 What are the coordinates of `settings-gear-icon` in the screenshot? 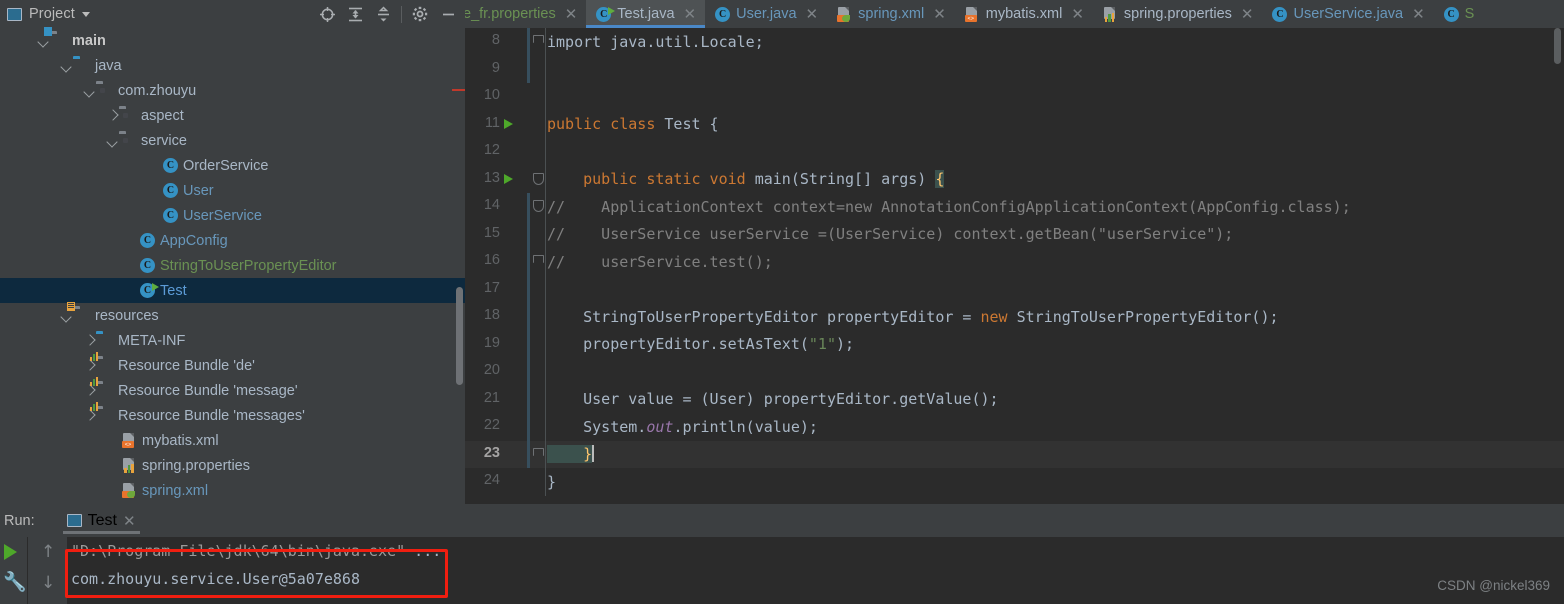 It's located at (420, 14).